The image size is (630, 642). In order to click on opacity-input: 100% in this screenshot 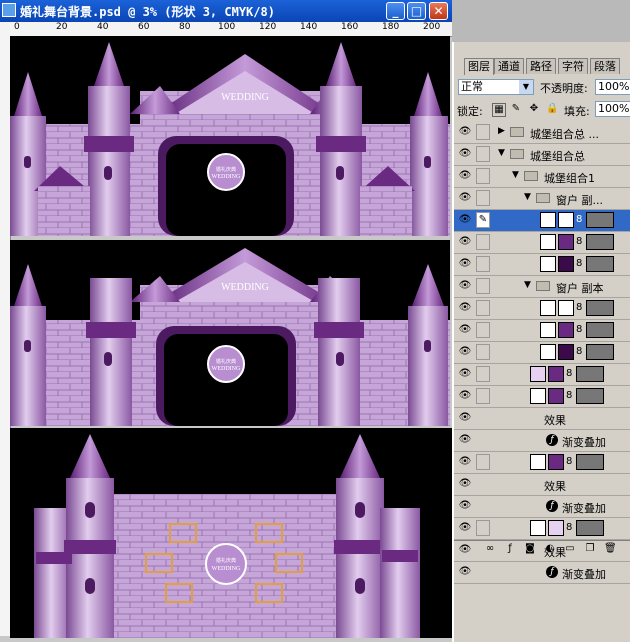, I will do `click(612, 87)`.